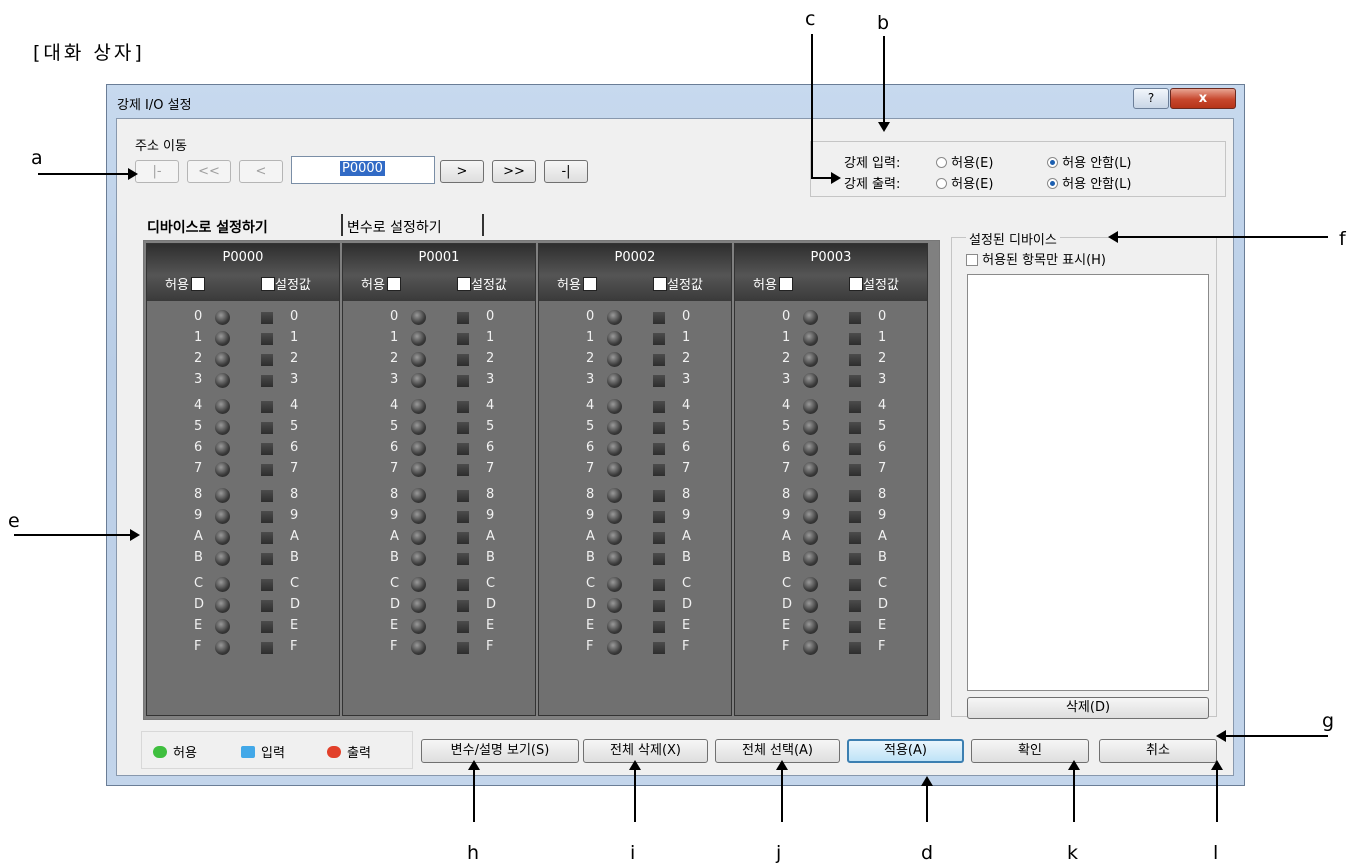 The width and height of the screenshot is (1362, 866). Describe the element at coordinates (645, 751) in the screenshot. I see `delete-all-button: 전체 삭제(X)` at that location.